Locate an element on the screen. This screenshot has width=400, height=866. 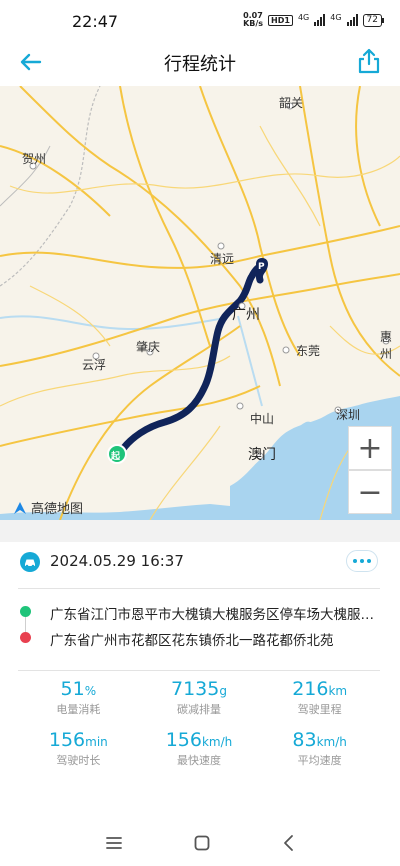
stat-value: 83 is located at coordinates (304, 740).